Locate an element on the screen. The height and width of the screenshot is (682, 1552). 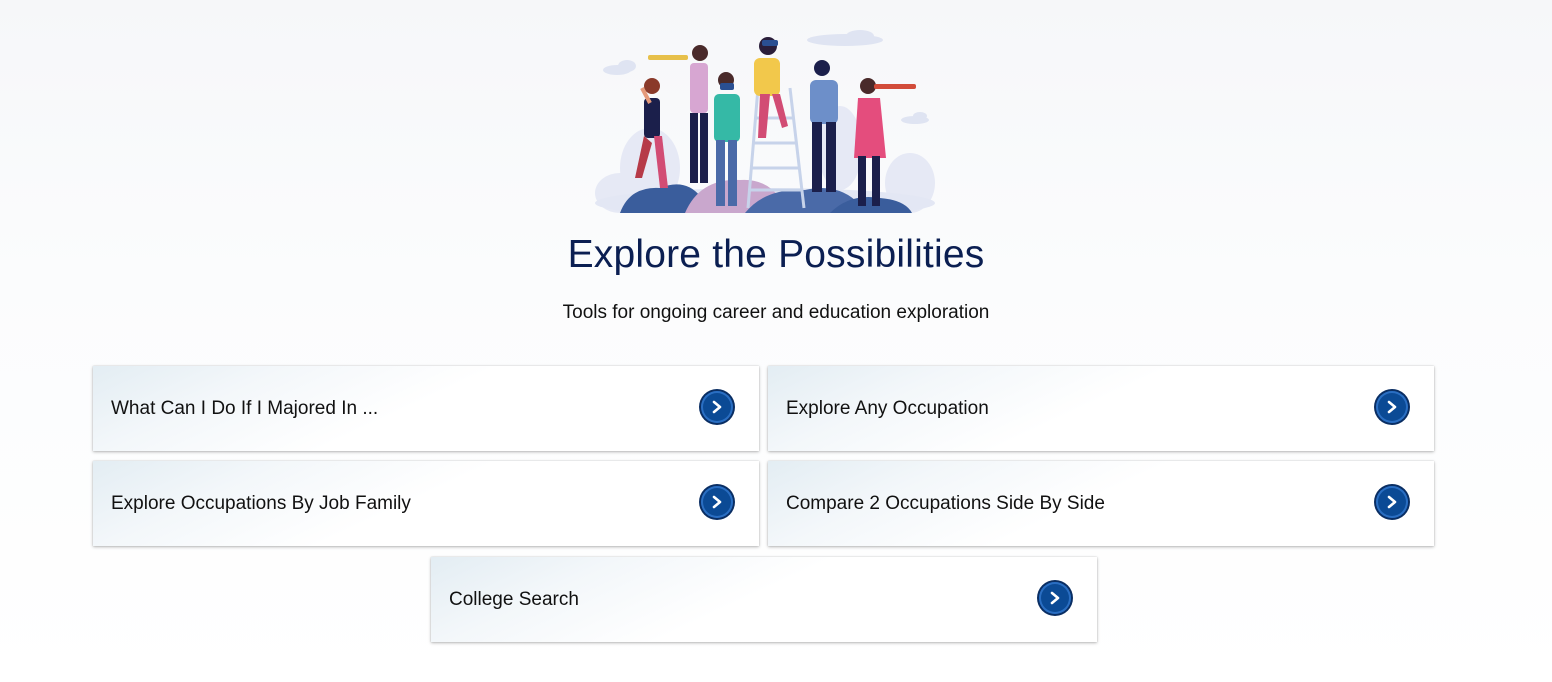
card-label: Explore Occupations By Job Family is located at coordinates (261, 503).